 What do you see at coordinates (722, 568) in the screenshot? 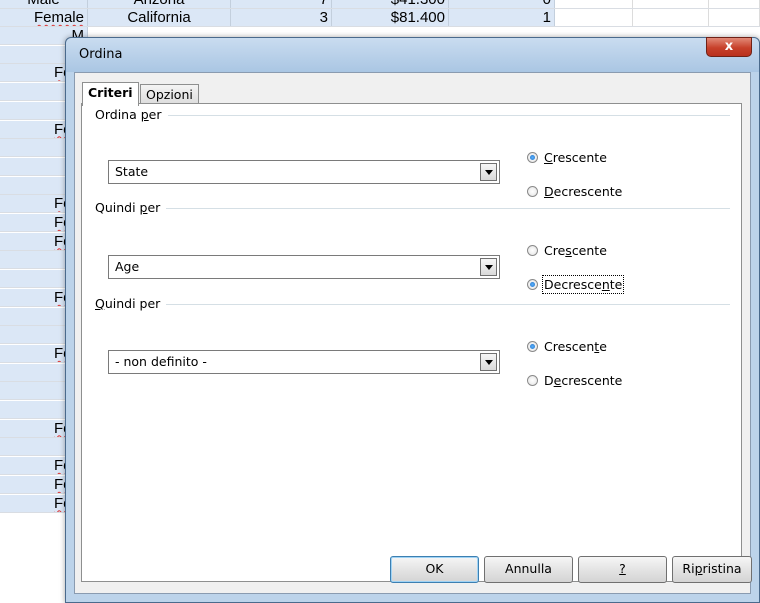
I see `label-text: ristina` at bounding box center [722, 568].